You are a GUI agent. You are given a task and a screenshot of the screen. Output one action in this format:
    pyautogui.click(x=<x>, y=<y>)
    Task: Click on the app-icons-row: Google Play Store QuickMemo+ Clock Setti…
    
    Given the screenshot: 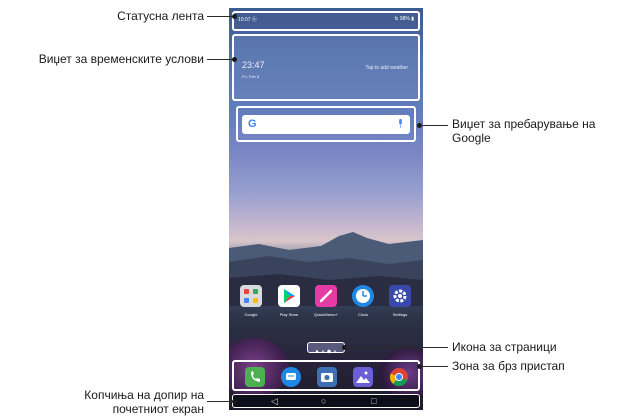 What is the action you would take?
    pyautogui.click(x=326, y=315)
    